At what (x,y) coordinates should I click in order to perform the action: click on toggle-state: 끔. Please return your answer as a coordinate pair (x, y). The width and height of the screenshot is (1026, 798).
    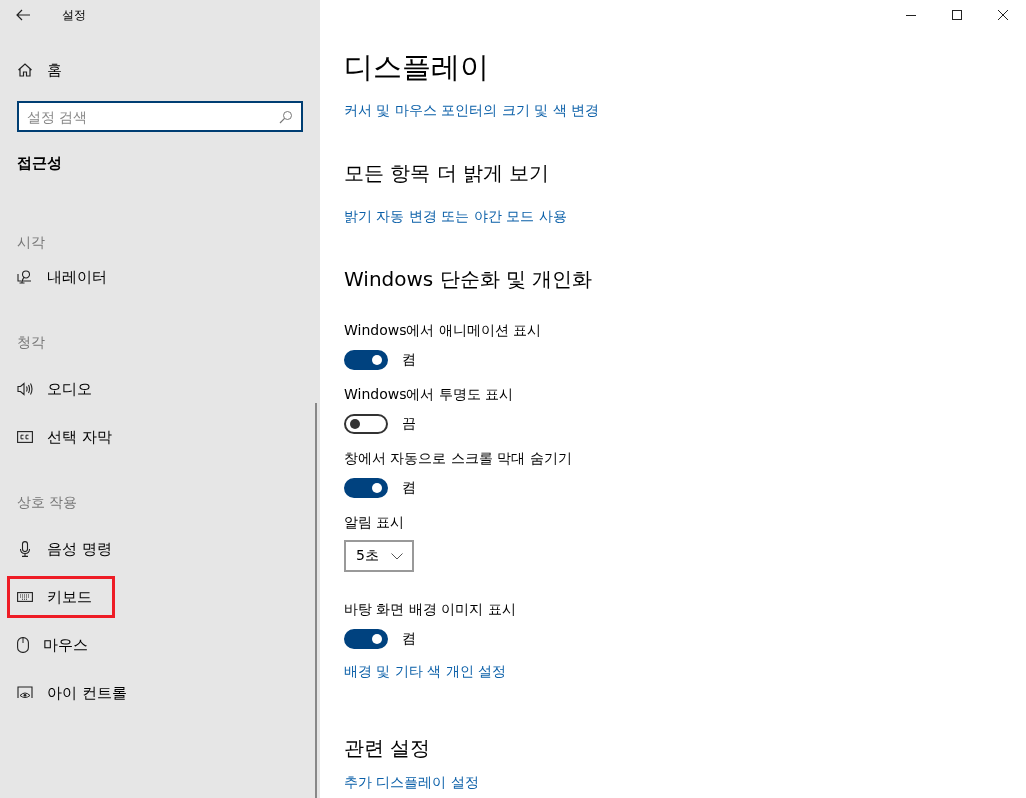
    Looking at the image, I should click on (409, 424).